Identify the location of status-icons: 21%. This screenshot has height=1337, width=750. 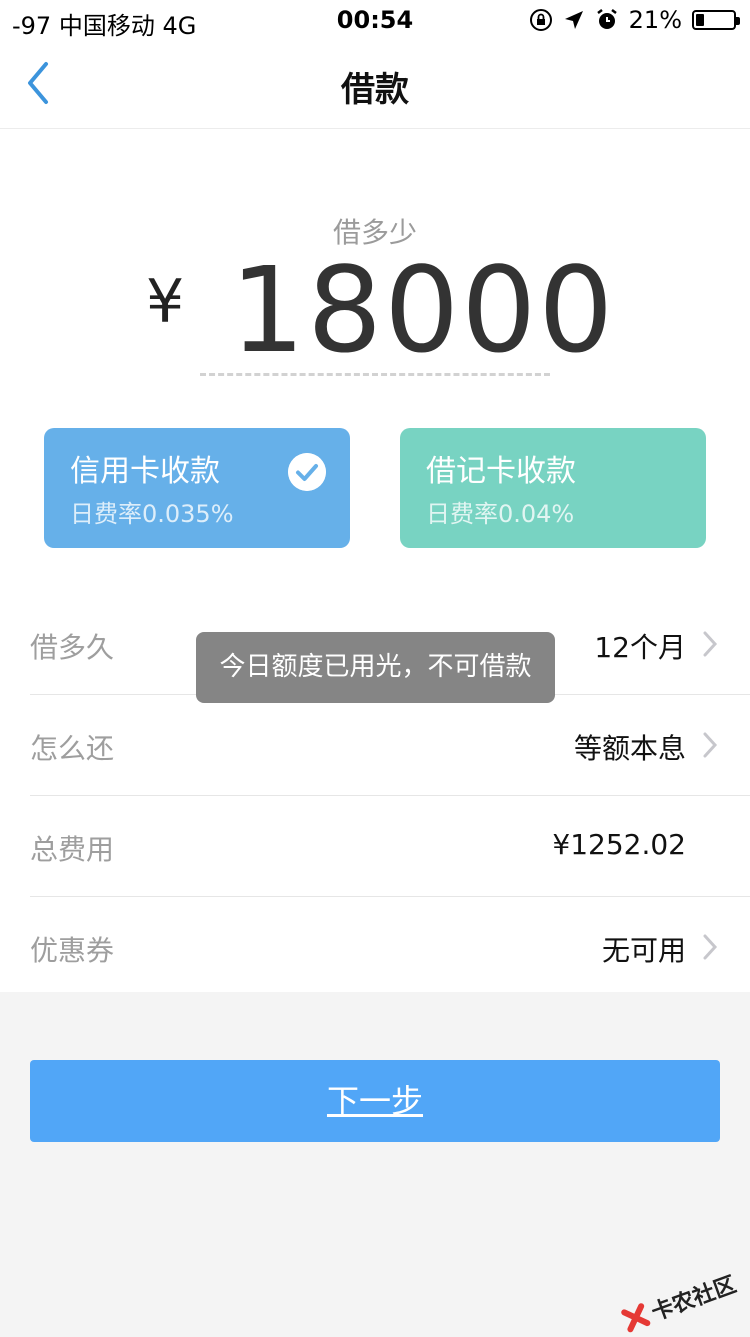
(634, 20).